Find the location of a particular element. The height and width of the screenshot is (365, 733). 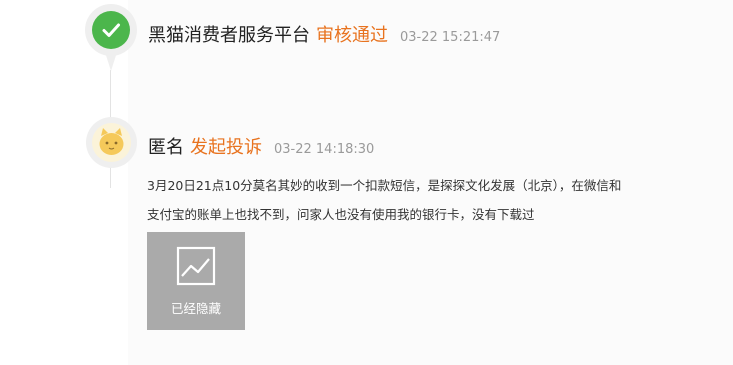

event-timestamp: 03-22 15:21:47 is located at coordinates (450, 37).